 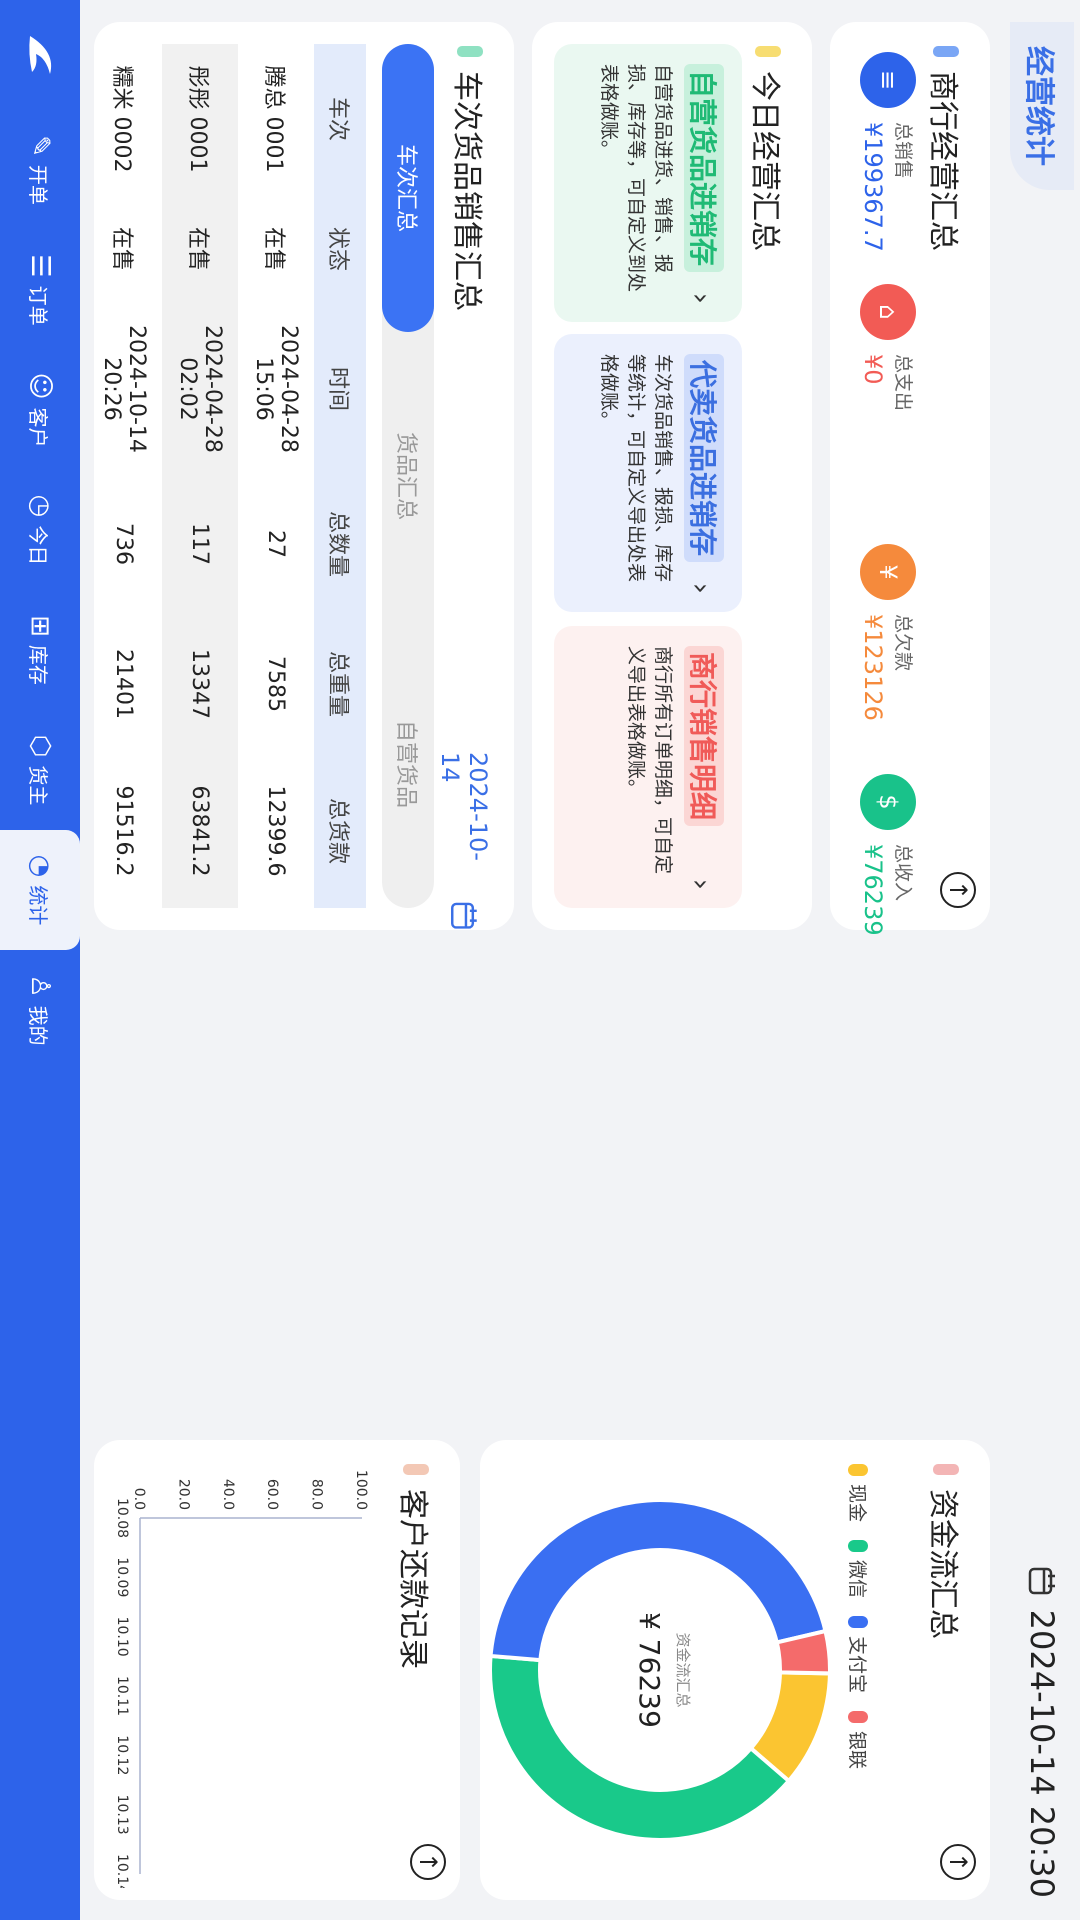 I want to click on owner-icon: ⬡, so click(x=40, y=746).